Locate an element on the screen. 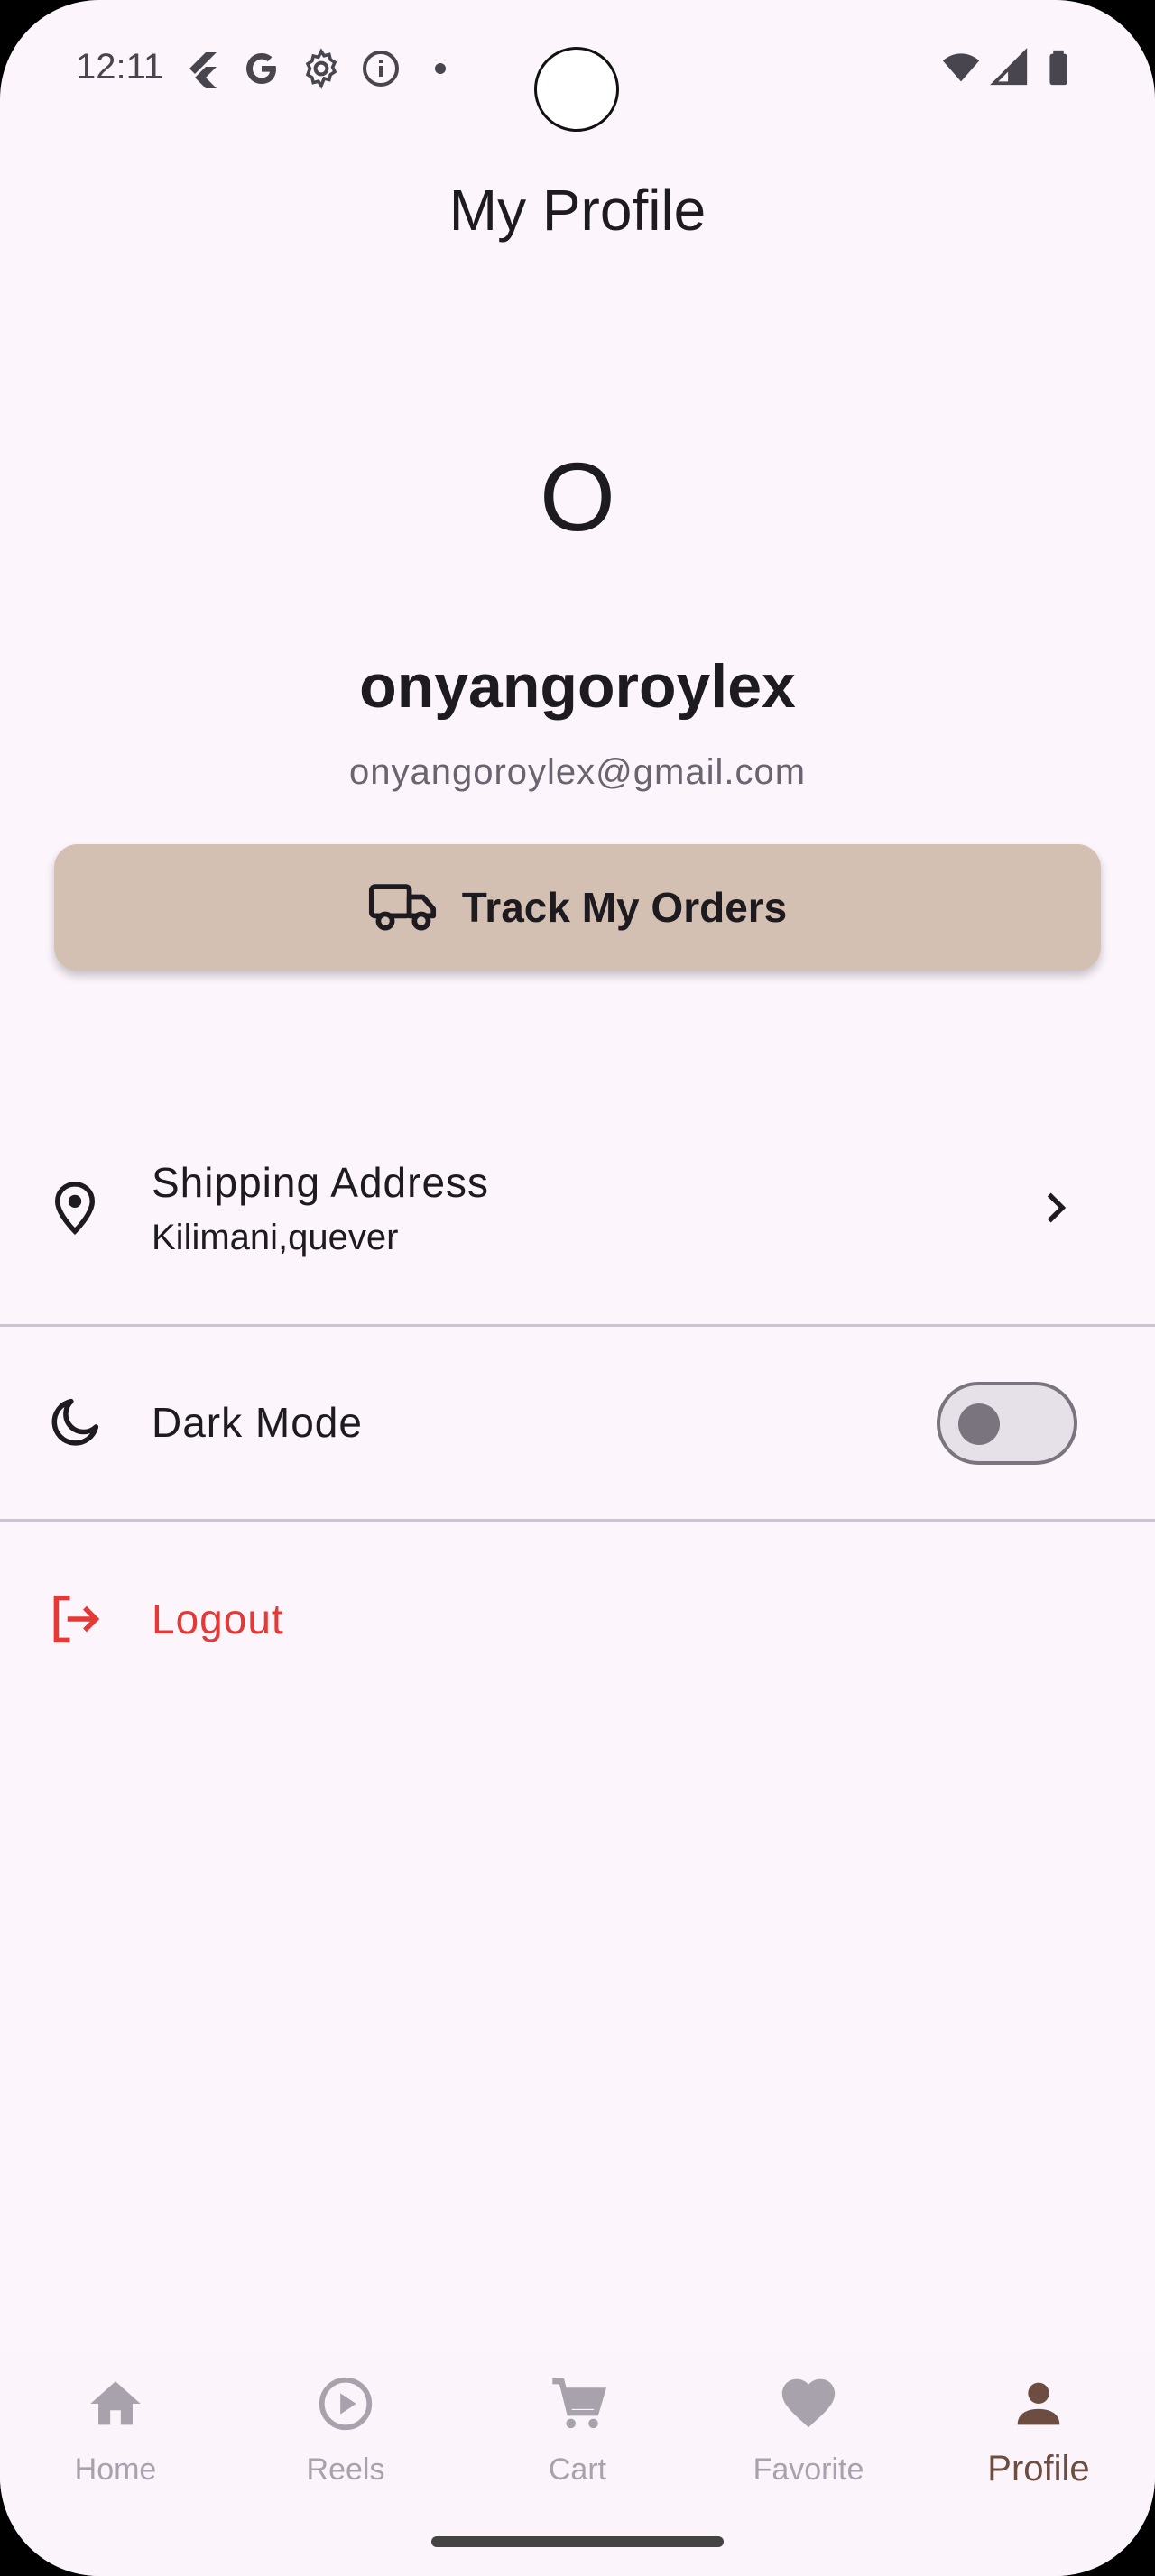 Image resolution: width=1155 pixels, height=2576 pixels. nav-label-home: Home is located at coordinates (115, 2470).